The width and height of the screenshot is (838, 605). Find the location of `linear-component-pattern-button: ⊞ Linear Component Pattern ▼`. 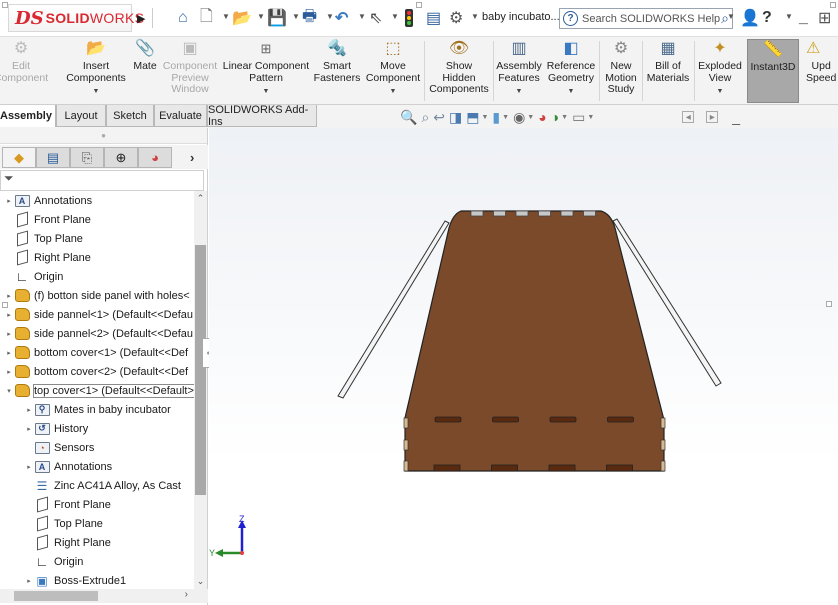

linear-component-pattern-button: ⊞ Linear Component Pattern ▼ is located at coordinates (266, 71).